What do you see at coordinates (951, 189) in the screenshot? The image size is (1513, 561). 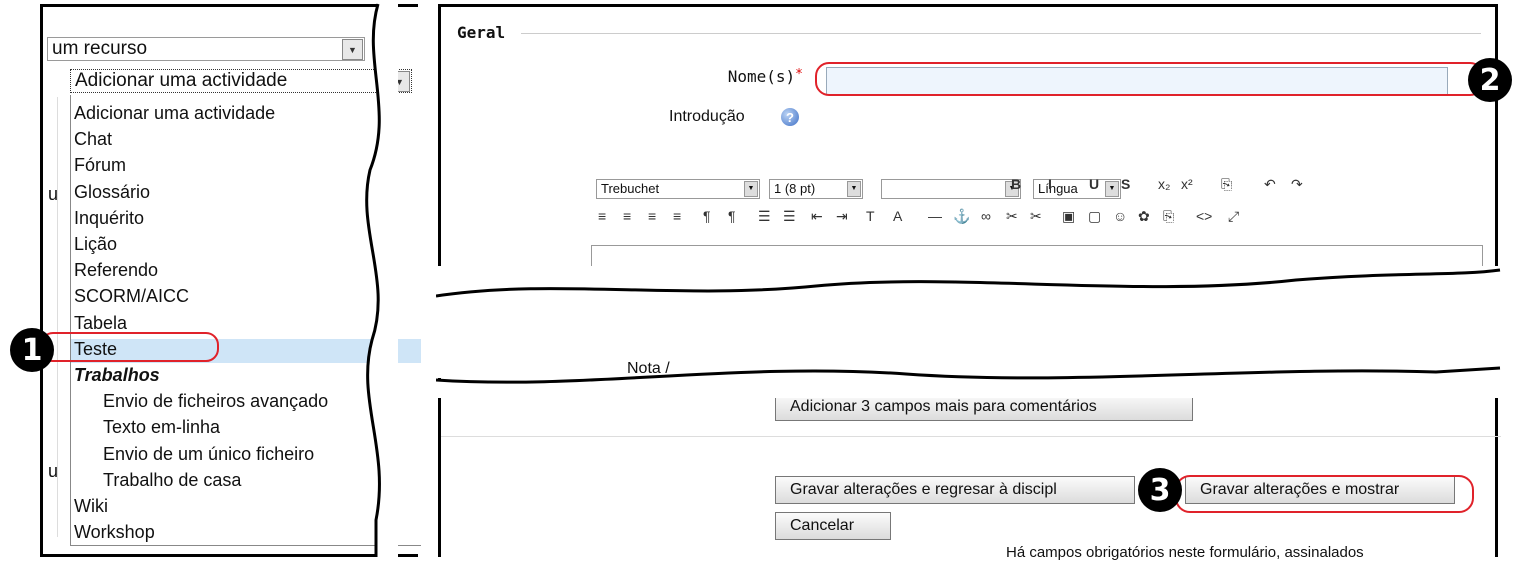 I see `format-select: ▼` at bounding box center [951, 189].